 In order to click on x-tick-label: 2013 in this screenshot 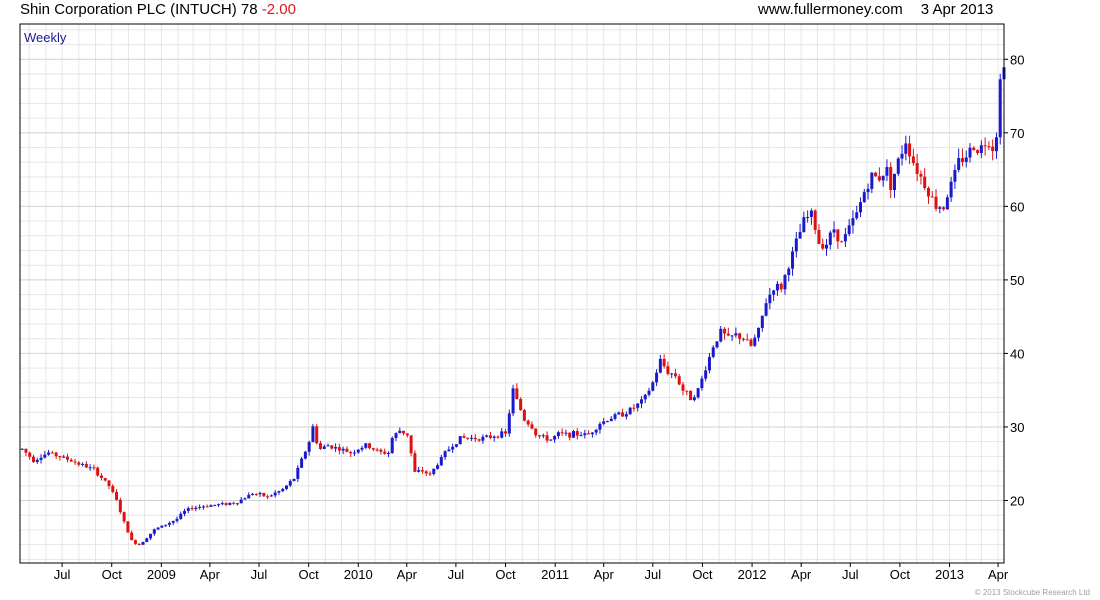, I will do `click(949, 574)`.